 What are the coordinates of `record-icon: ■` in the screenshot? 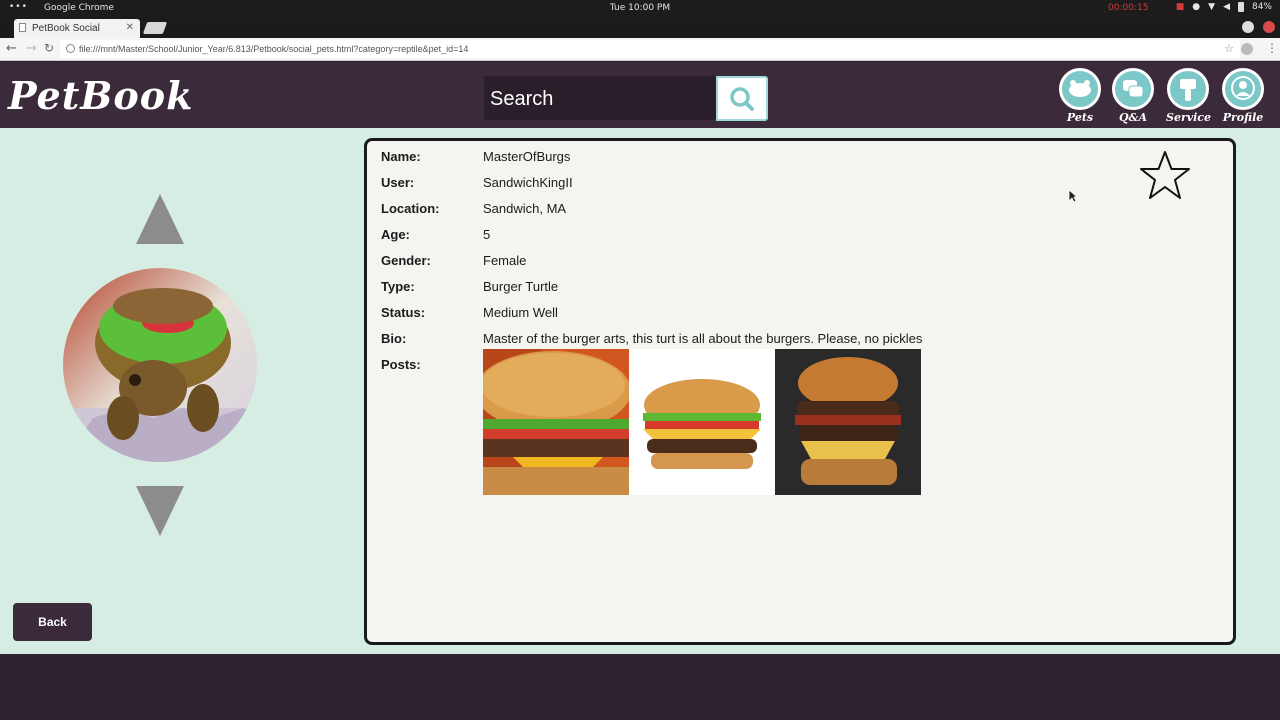 It's located at (1180, 7).